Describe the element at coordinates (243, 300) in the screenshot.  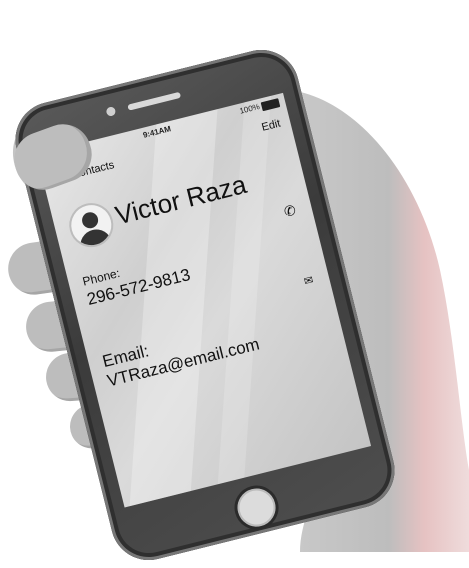
I see `screen-glare-secondary` at that location.